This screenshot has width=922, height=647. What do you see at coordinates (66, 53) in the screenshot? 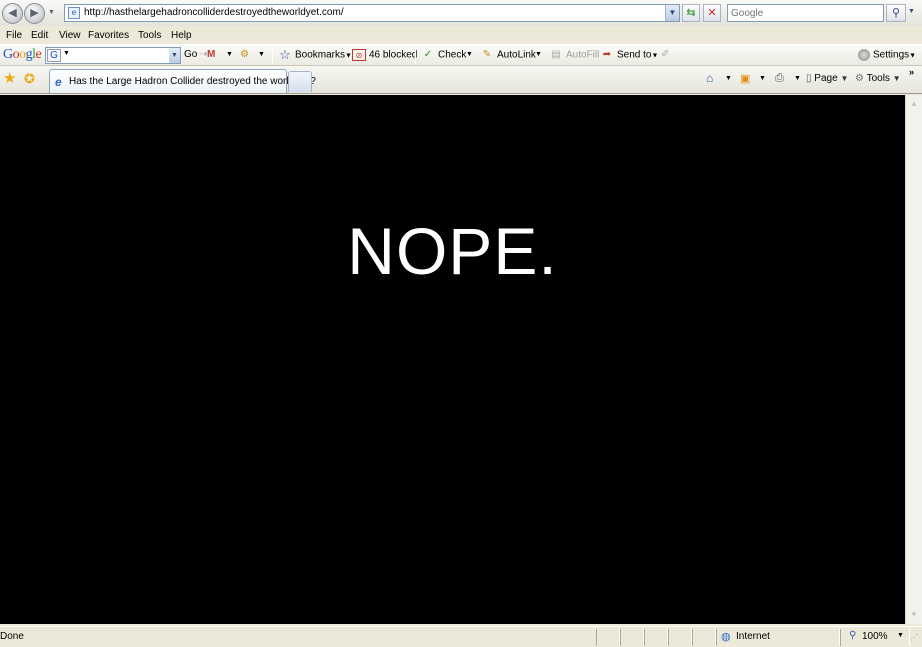
I see `google-options-dropdown-icon: ▼` at bounding box center [66, 53].